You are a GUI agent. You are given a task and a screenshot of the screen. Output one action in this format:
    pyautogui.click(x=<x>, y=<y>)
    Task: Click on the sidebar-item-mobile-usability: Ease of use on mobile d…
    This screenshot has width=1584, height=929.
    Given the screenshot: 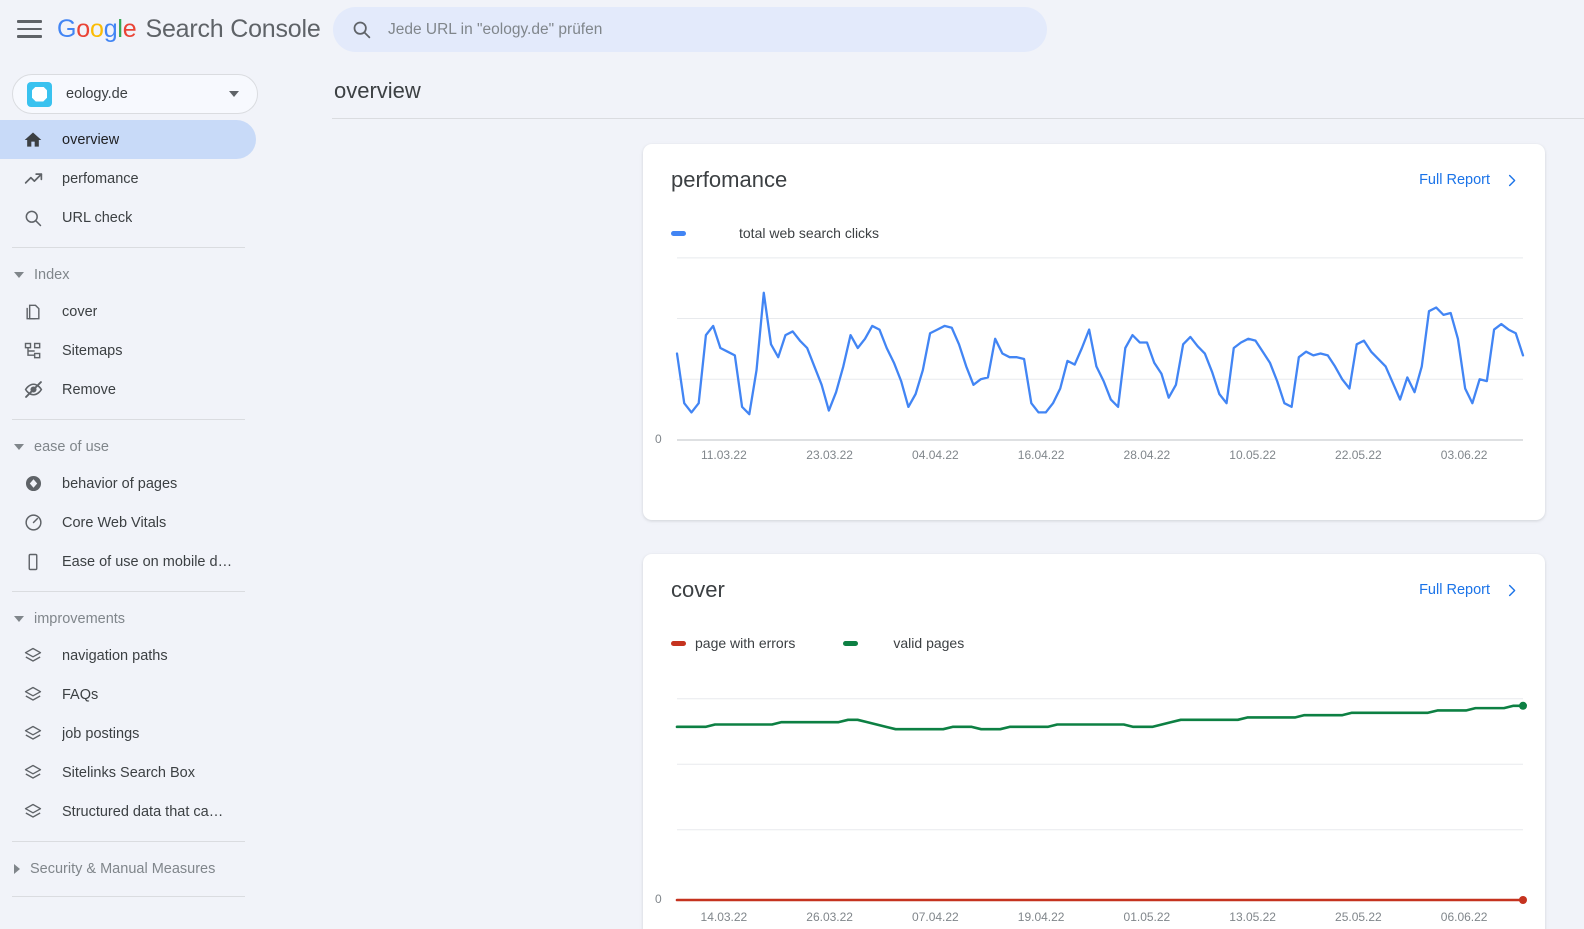 What is the action you would take?
    pyautogui.click(x=128, y=561)
    